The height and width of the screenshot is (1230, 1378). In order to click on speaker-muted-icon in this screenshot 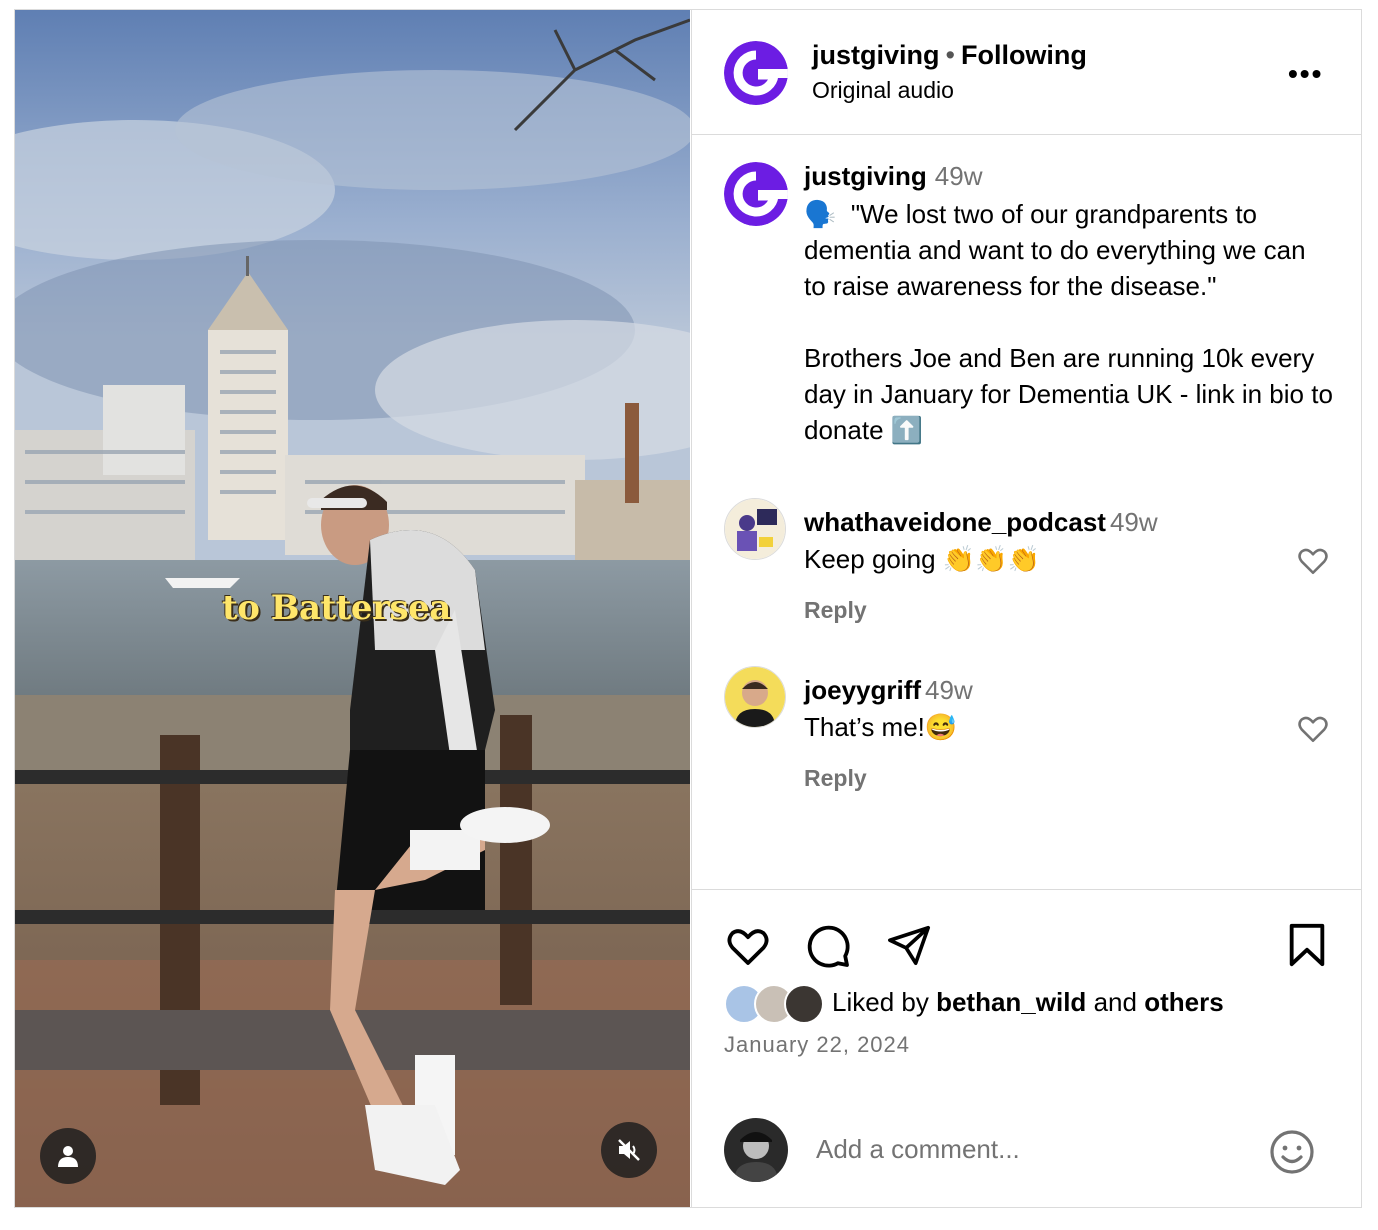, I will do `click(629, 1150)`.